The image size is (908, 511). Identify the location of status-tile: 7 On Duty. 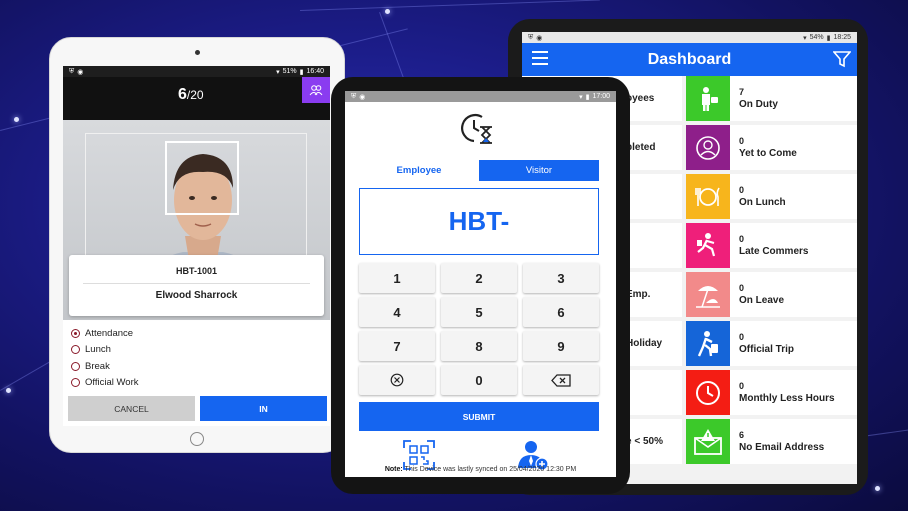
(771, 98).